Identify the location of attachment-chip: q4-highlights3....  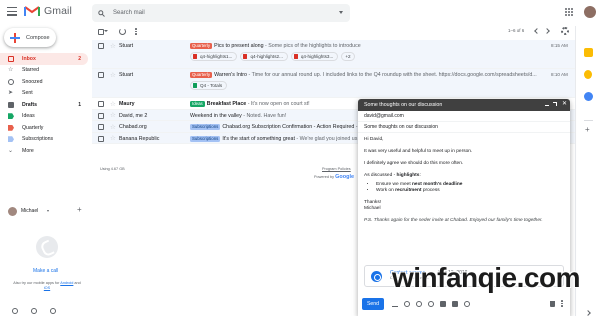
(314, 56).